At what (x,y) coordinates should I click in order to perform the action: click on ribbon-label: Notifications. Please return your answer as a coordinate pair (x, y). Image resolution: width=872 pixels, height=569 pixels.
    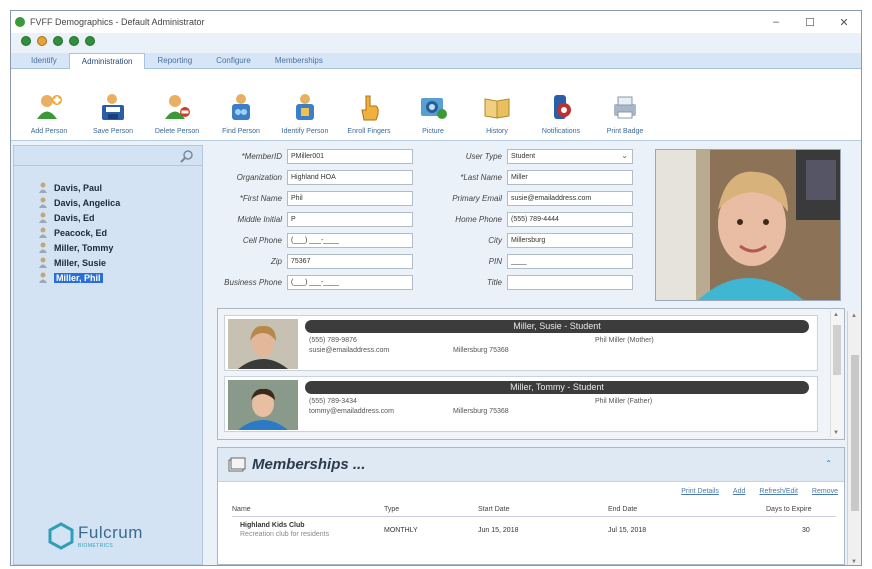
    Looking at the image, I should click on (561, 131).